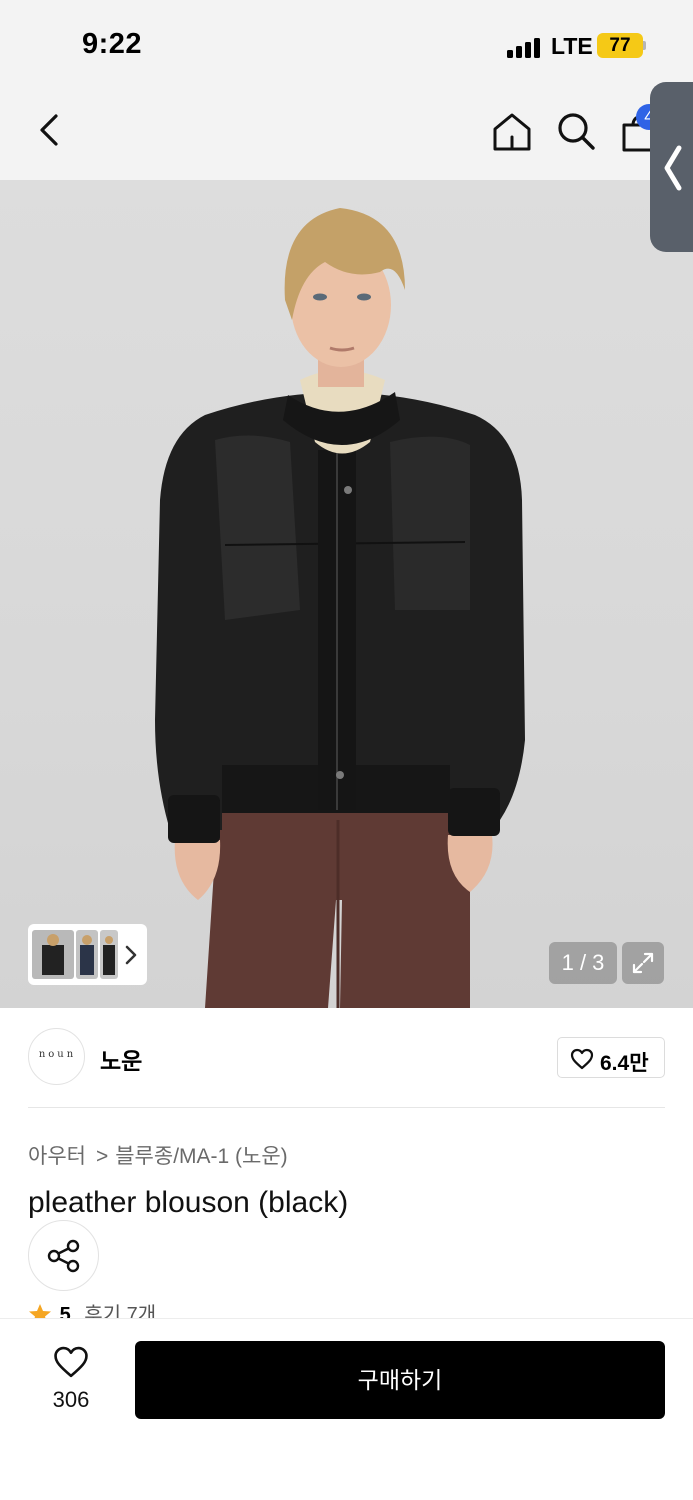  I want to click on battery-level: 77, so click(620, 45).